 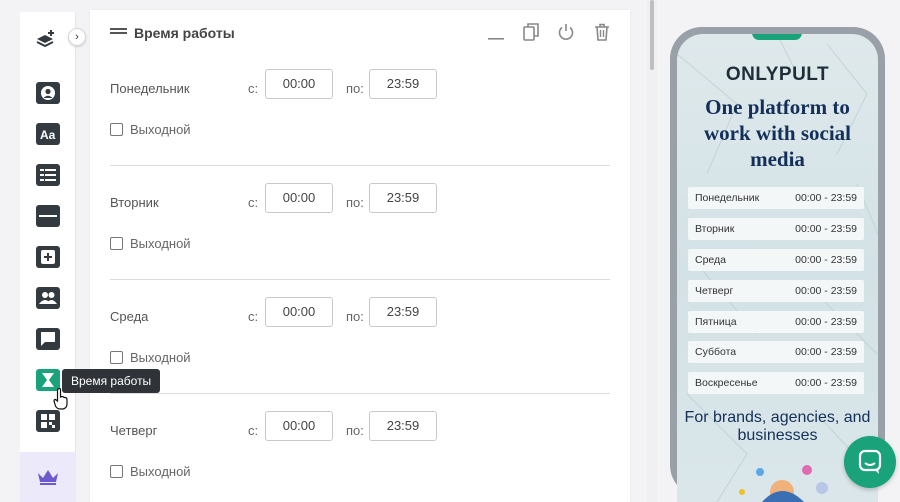 I want to click on panel-scrollbar, so click(x=652, y=251).